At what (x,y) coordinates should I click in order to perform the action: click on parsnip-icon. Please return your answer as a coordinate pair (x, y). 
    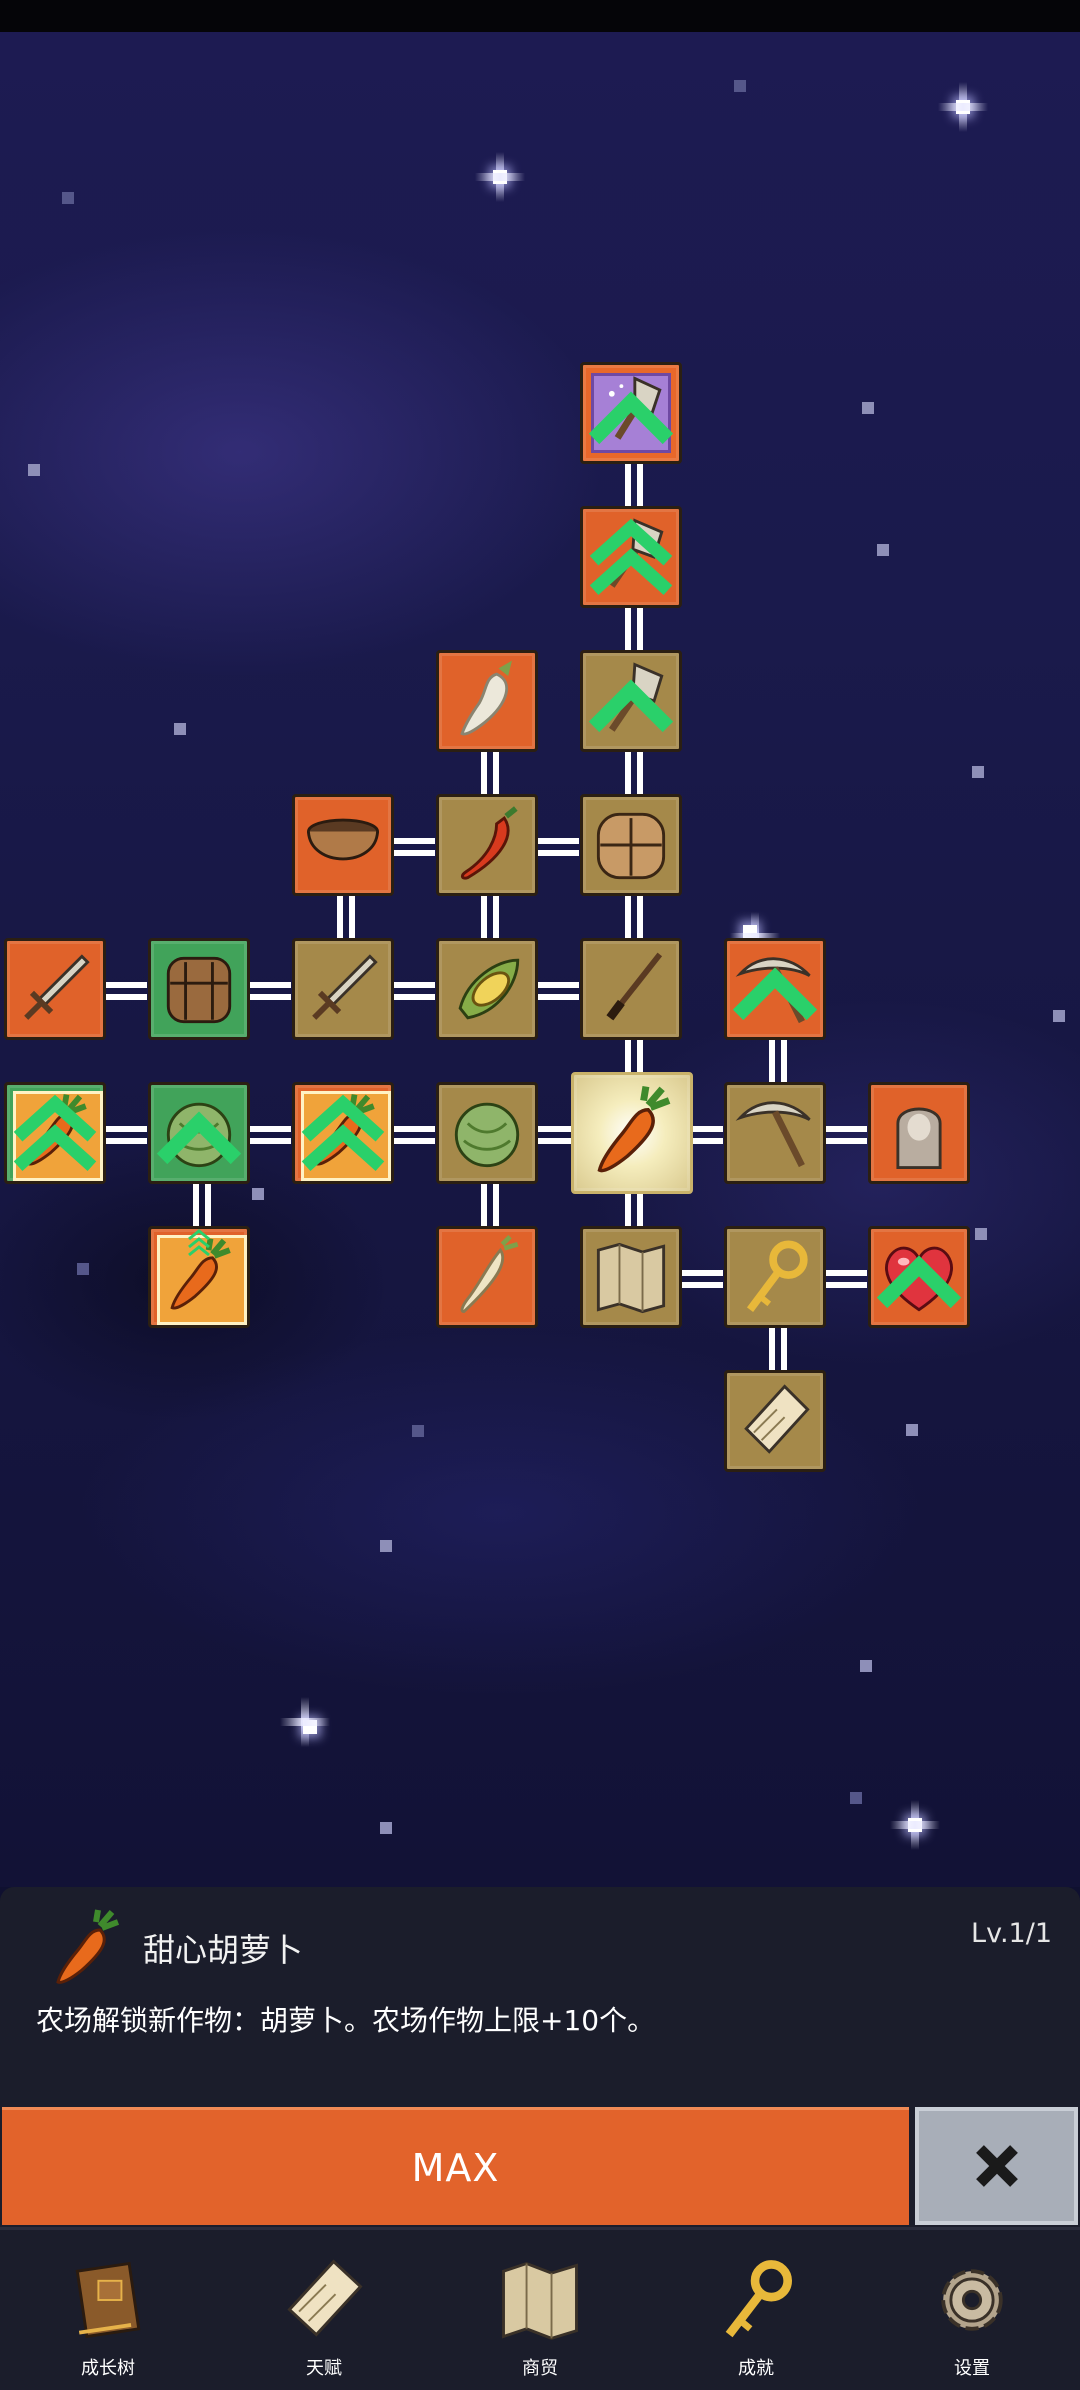
    Looking at the image, I should click on (489, 1274).